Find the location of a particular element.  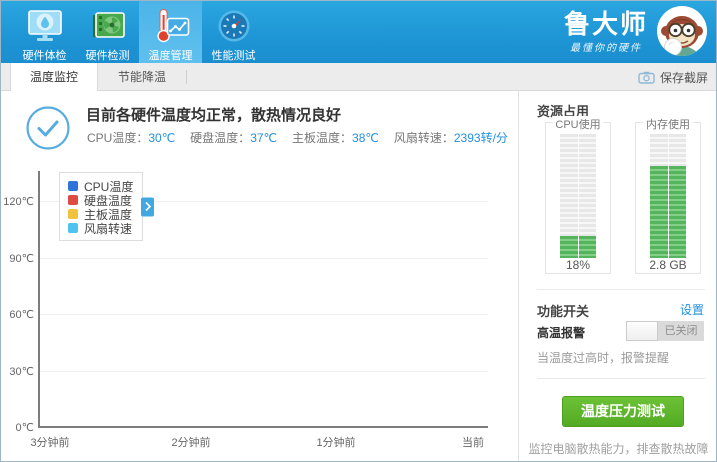

camera-icon is located at coordinates (646, 77).